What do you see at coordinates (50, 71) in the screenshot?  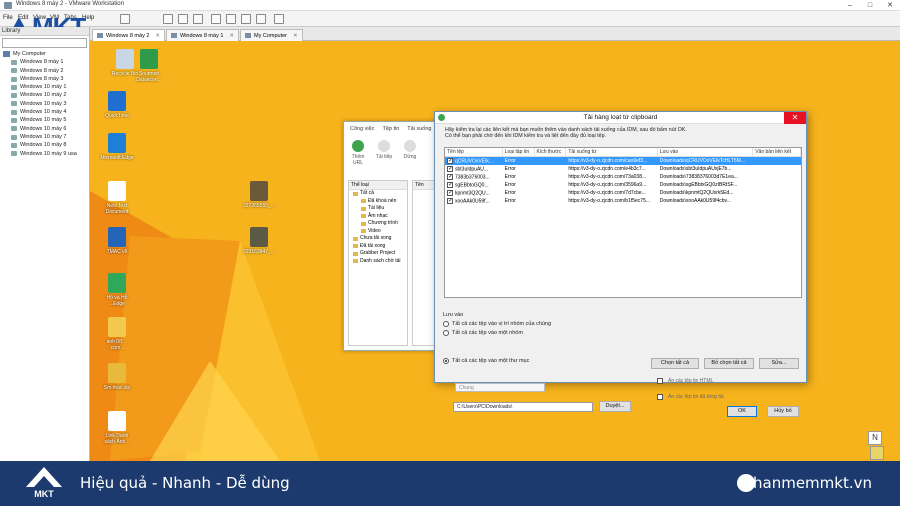 I see `library-vm-item: Windows 8 máy 2` at bounding box center [50, 71].